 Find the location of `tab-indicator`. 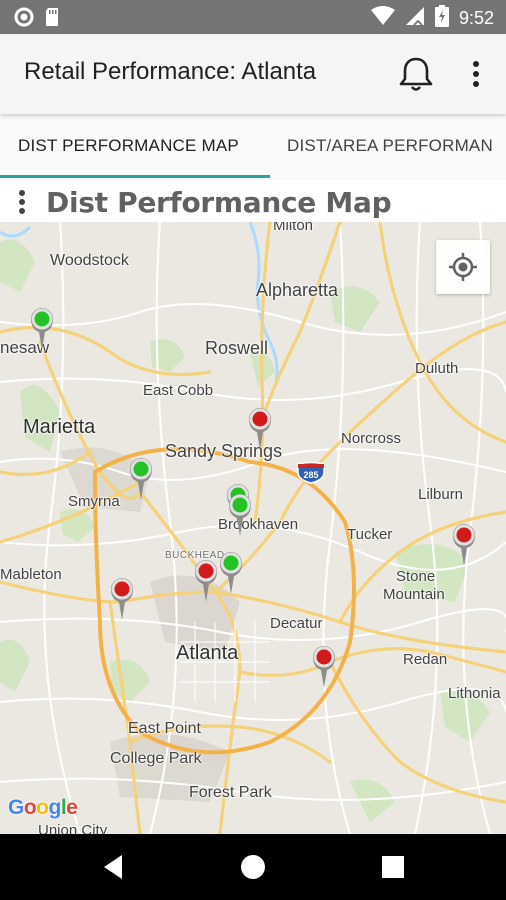

tab-indicator is located at coordinates (135, 176).